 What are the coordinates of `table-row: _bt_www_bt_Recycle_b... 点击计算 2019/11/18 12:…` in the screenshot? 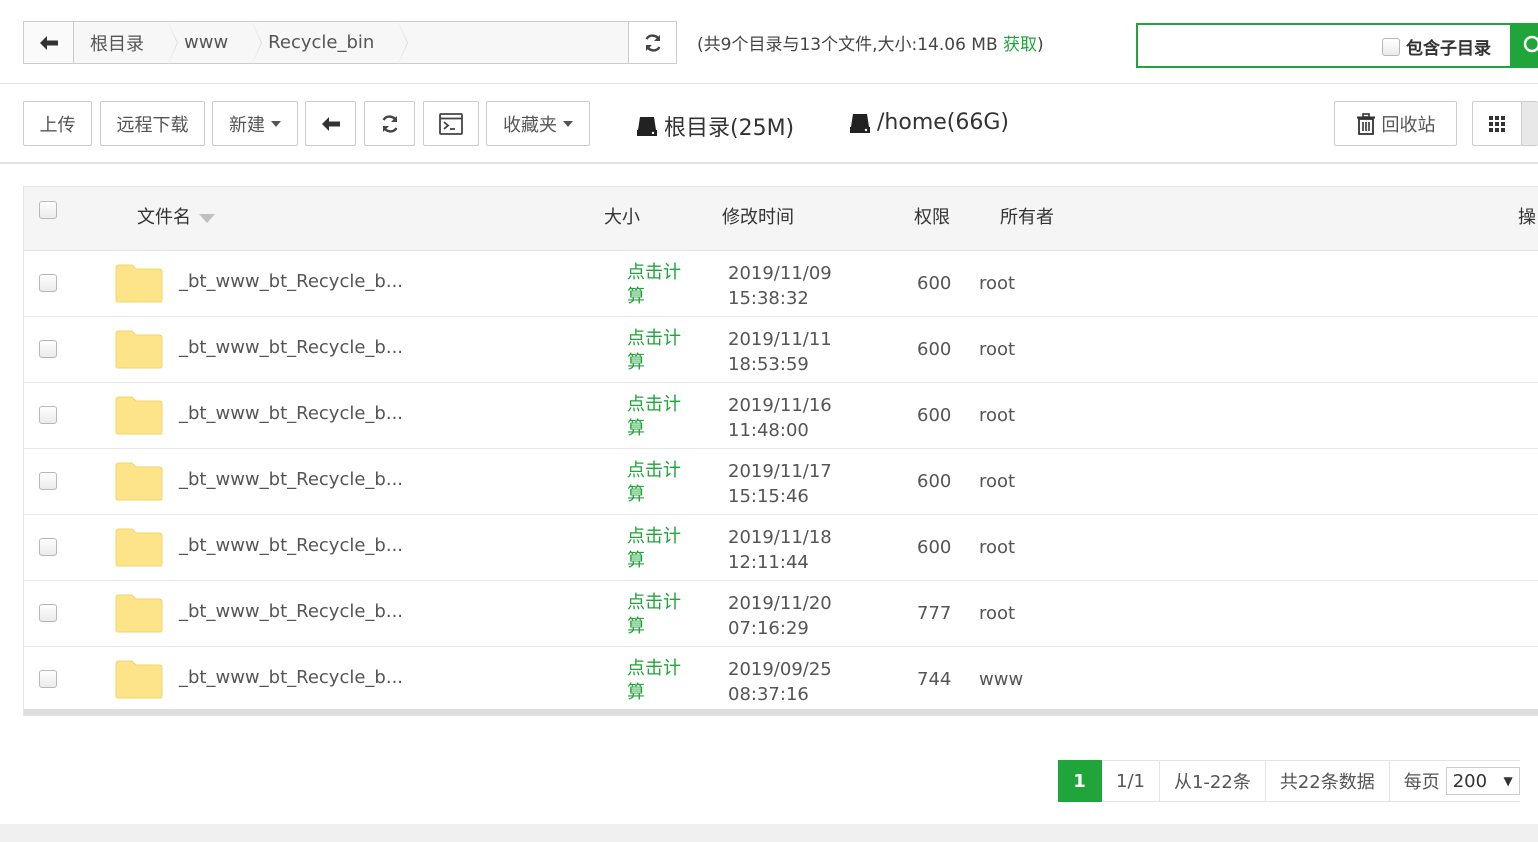 It's located at (781, 548).